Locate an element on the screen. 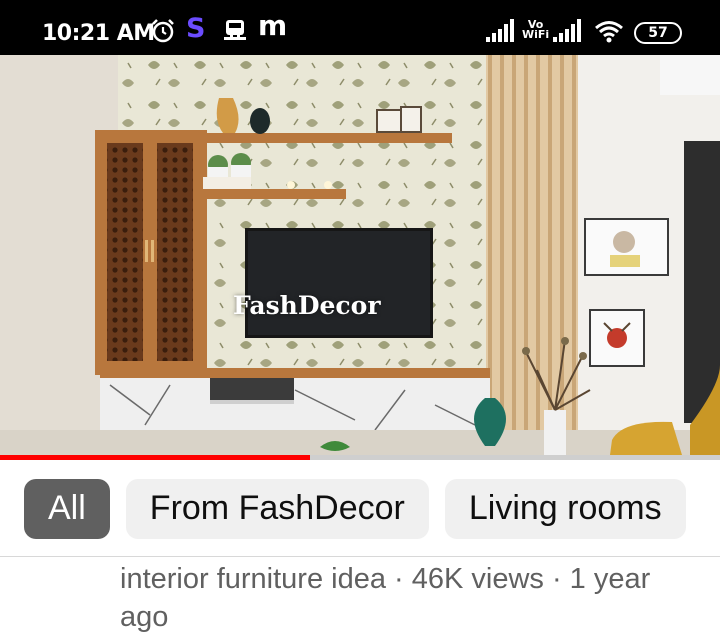 The width and height of the screenshot is (720, 640). chip-all: All is located at coordinates (67, 508).